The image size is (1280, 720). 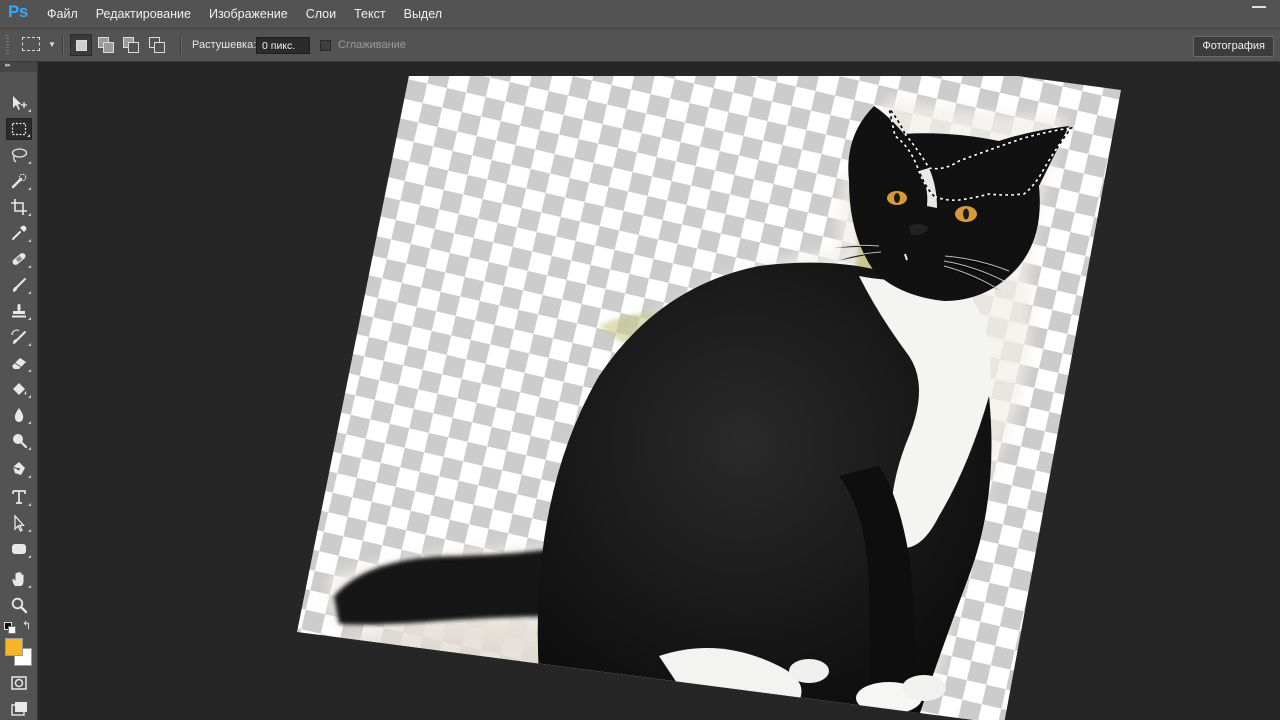 What do you see at coordinates (966, 214) in the screenshot?
I see `cat-right-pupil` at bounding box center [966, 214].